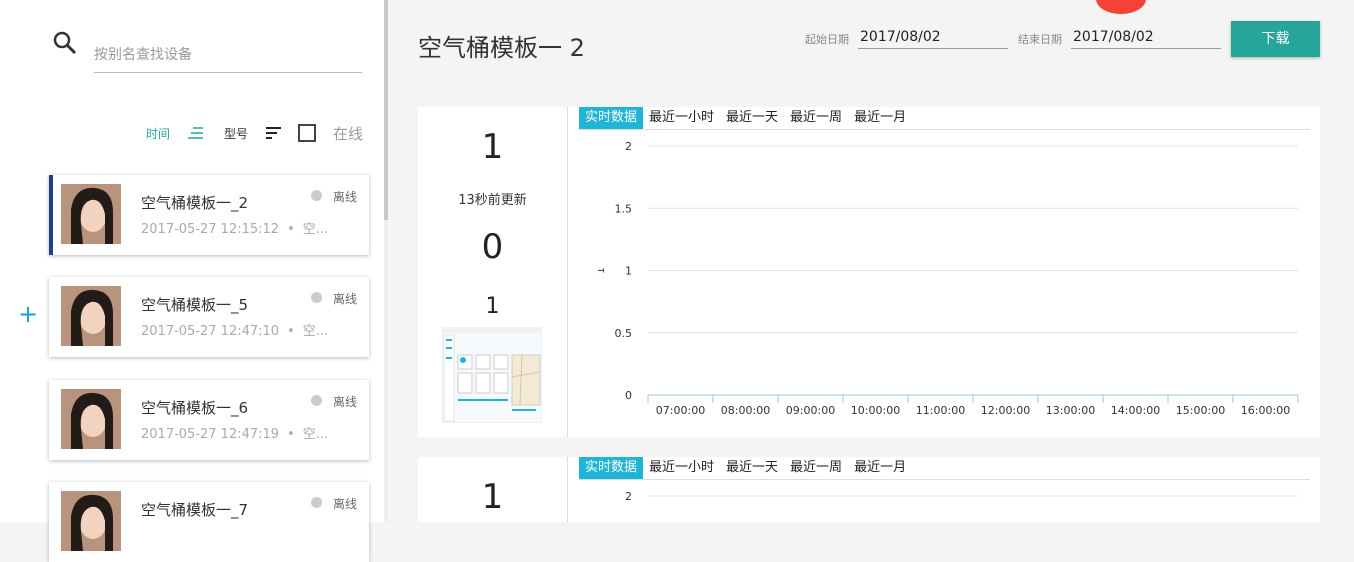 The image size is (1354, 562). Describe the element at coordinates (492, 247) in the screenshot. I see `secondary-value: 0` at that location.